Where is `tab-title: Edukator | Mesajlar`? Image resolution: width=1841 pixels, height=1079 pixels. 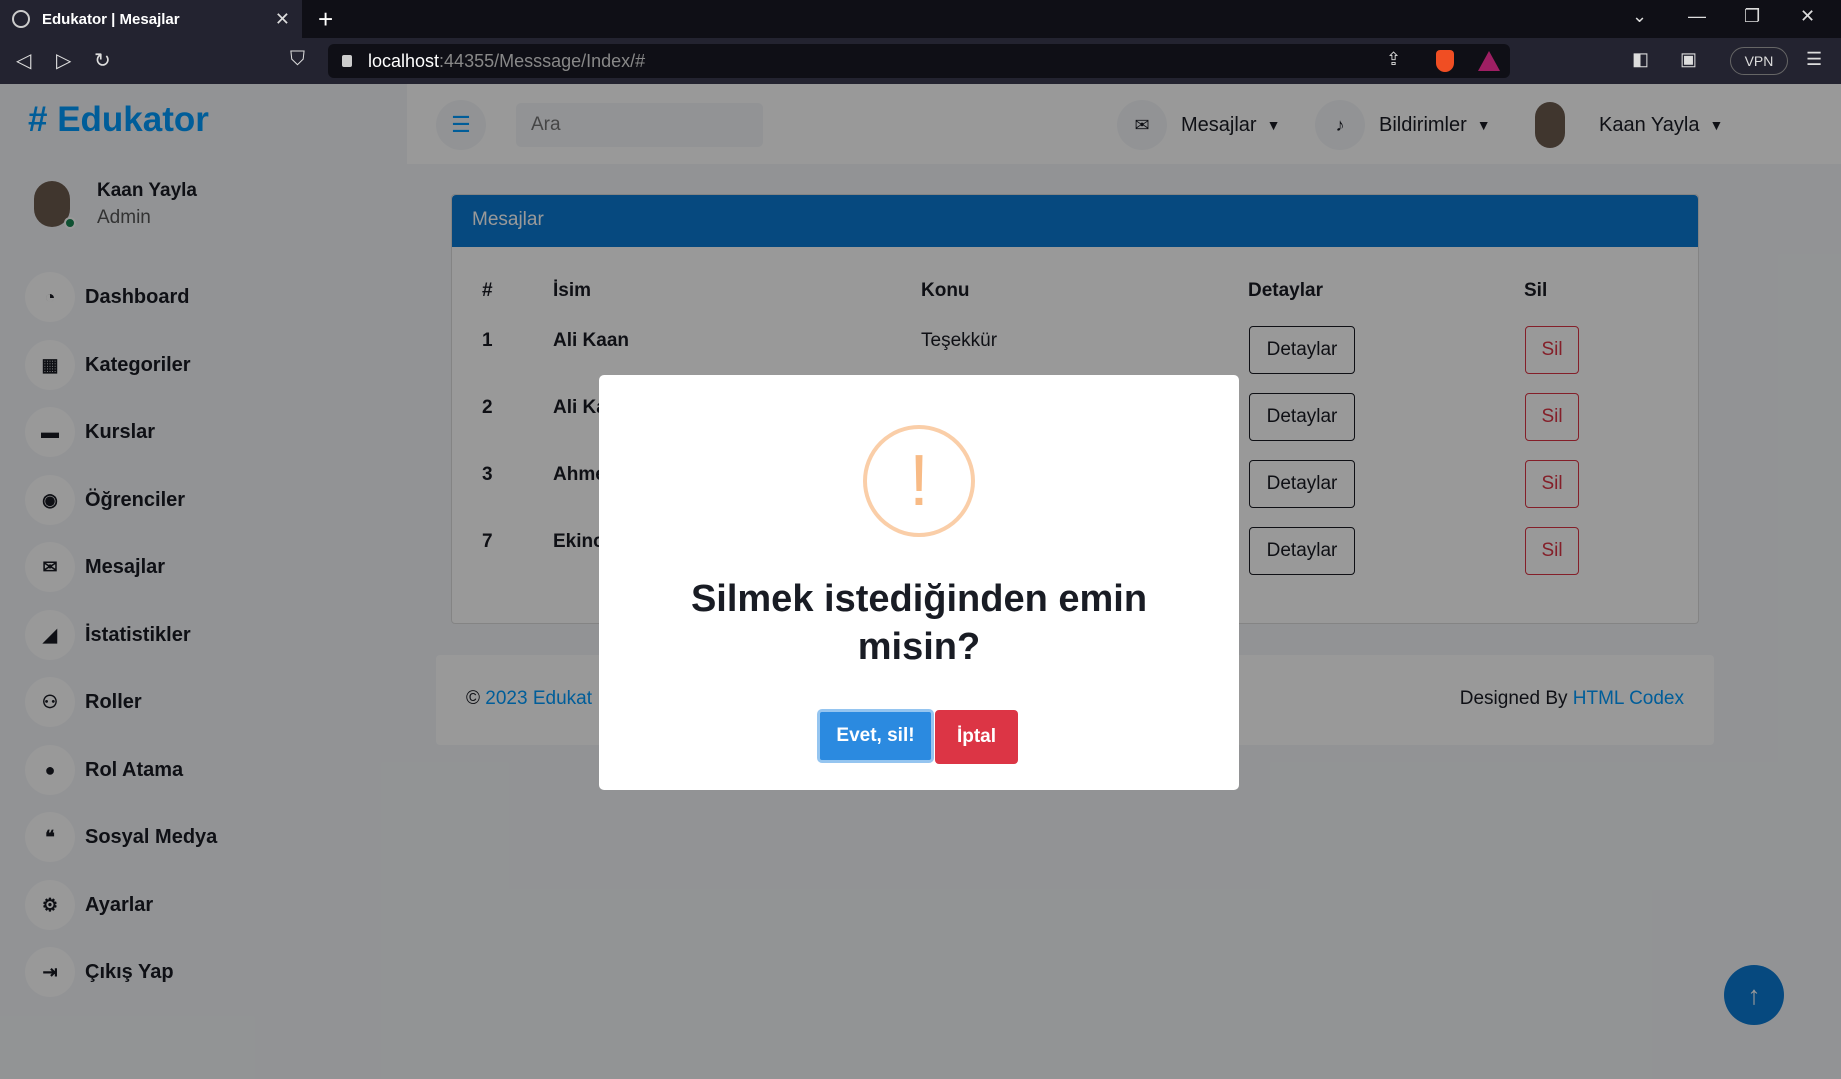
tab-title: Edukator | Mesajlar is located at coordinates (111, 19).